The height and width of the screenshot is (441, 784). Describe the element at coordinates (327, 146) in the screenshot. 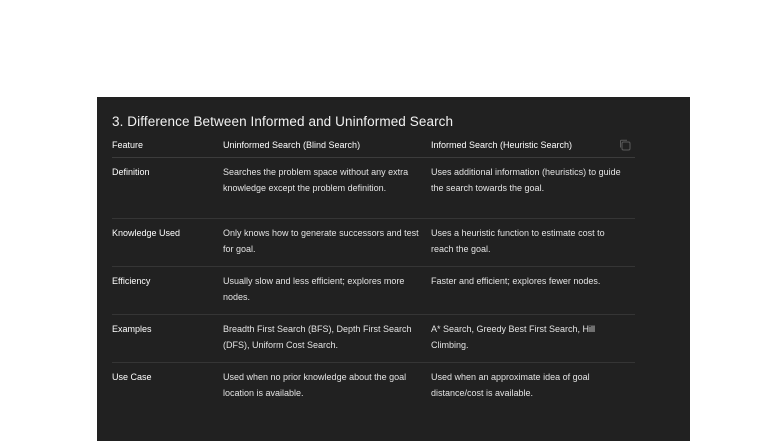

I see `column-header-uninformed: Uninformed Search (Blind Search)` at that location.